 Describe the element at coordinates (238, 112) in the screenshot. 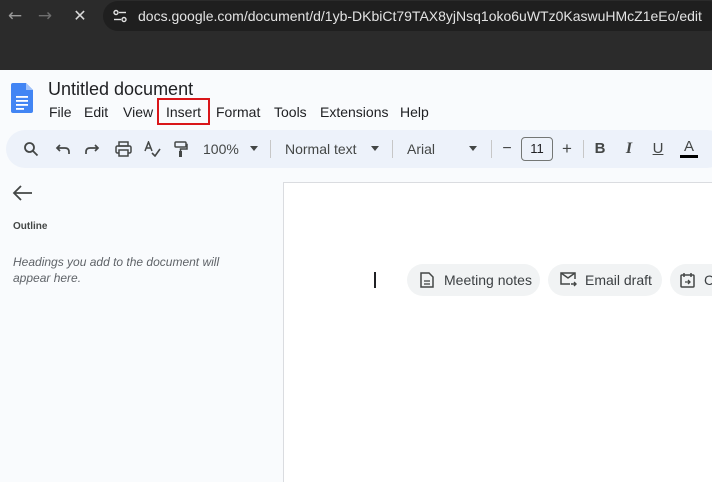

I see `menu-format: Format` at that location.